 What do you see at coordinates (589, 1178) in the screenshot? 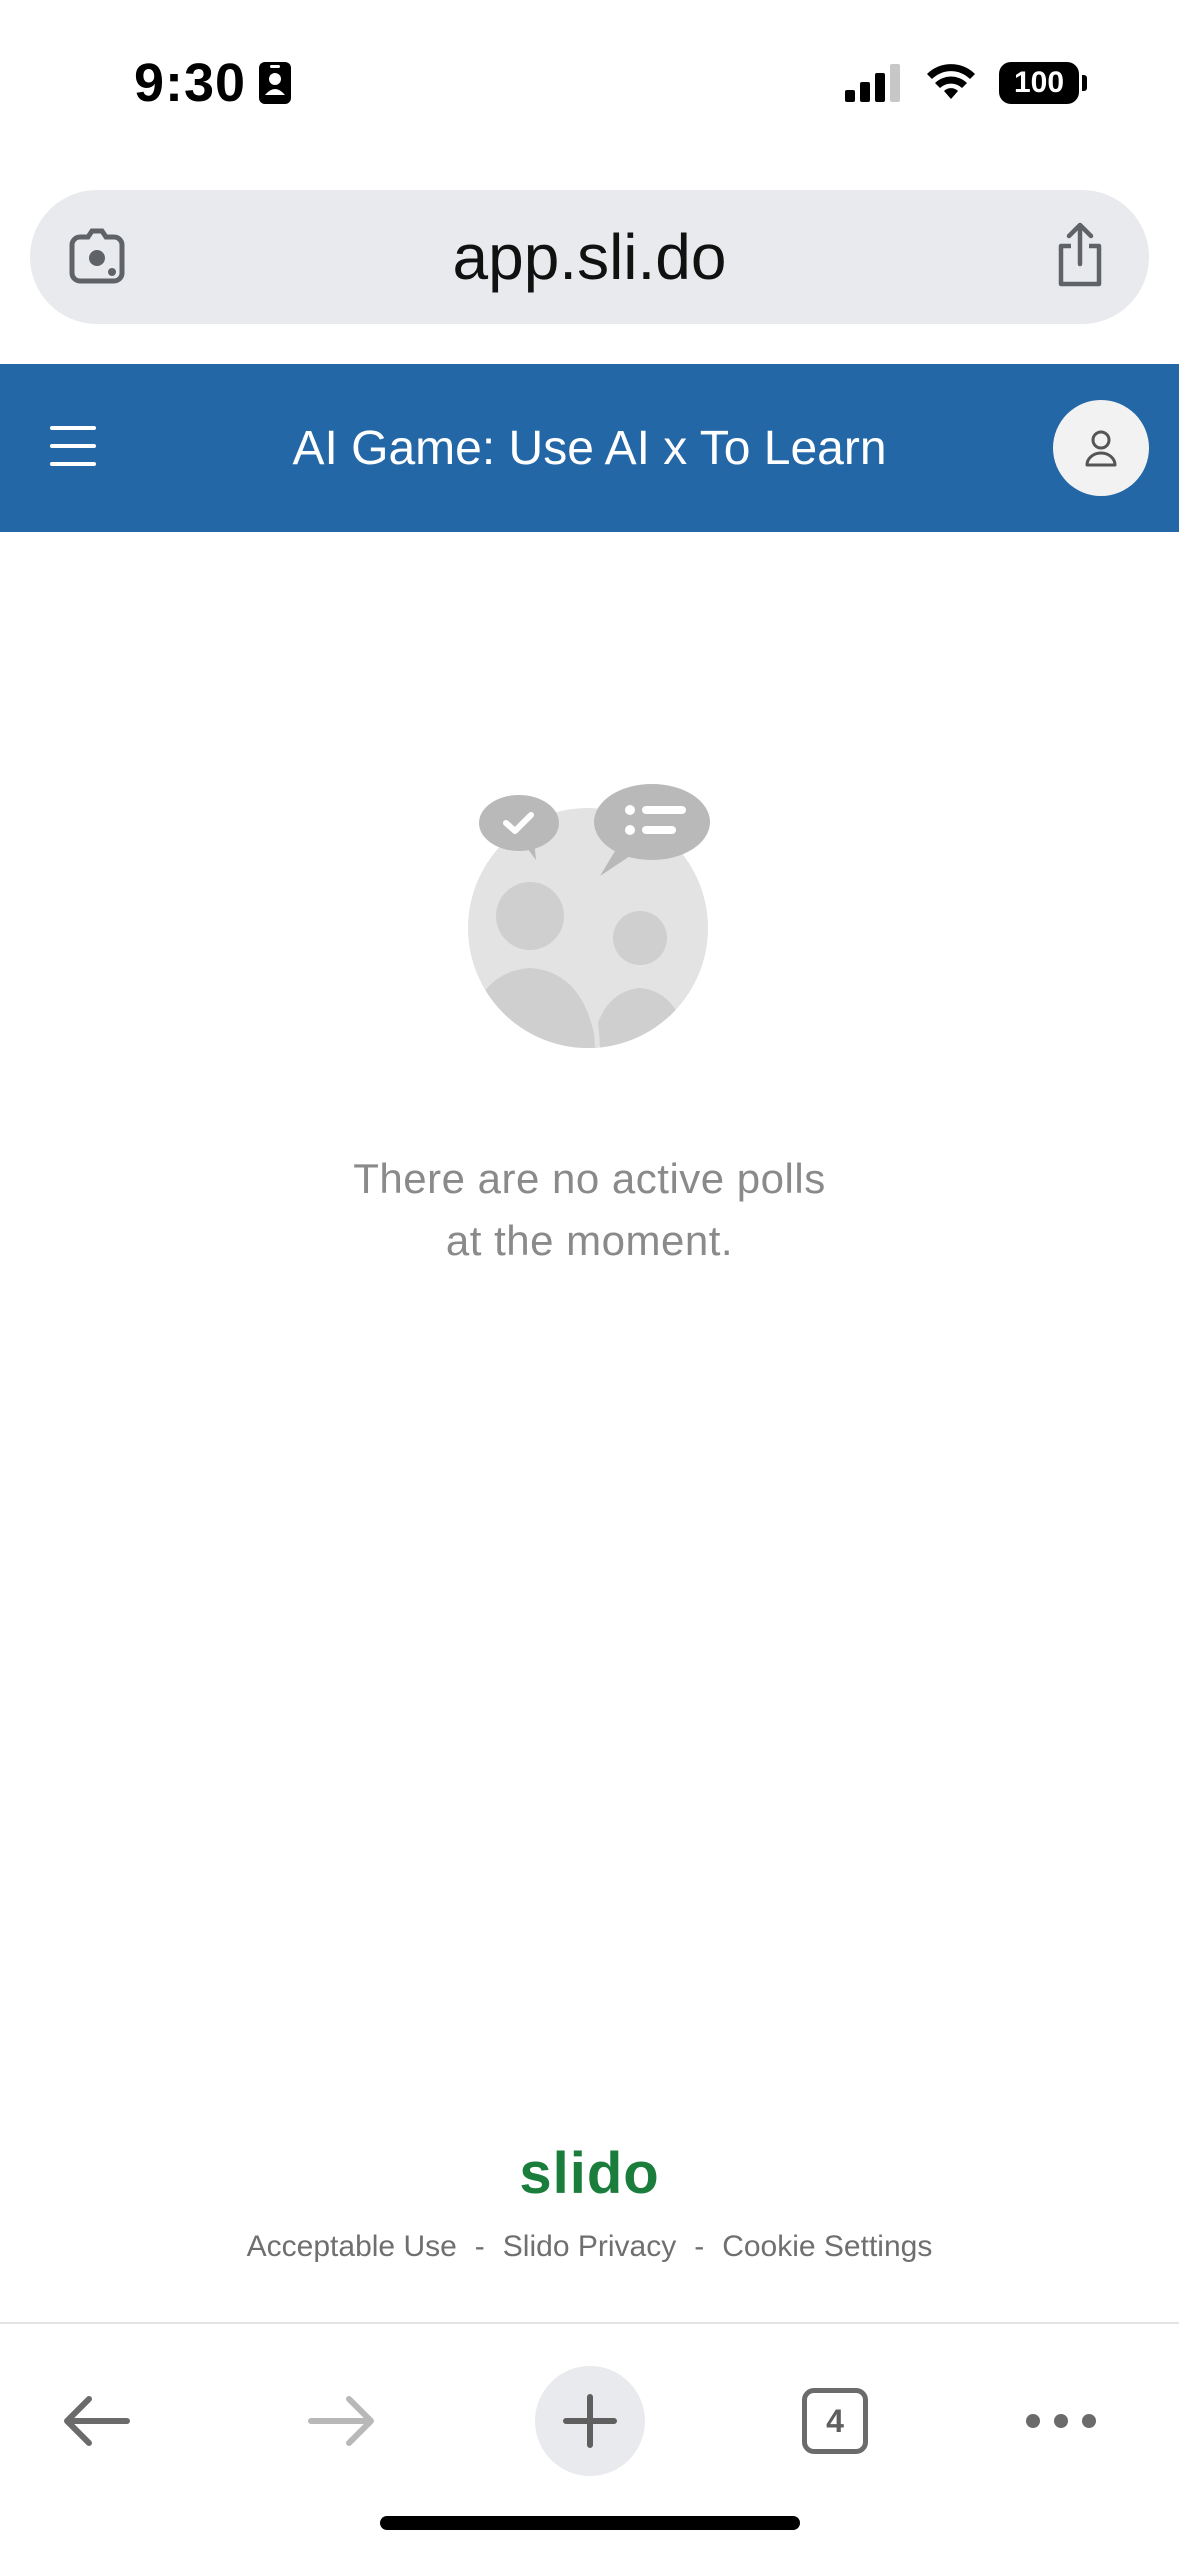
I see `empty-state-line-1: There are no active polls` at bounding box center [589, 1178].